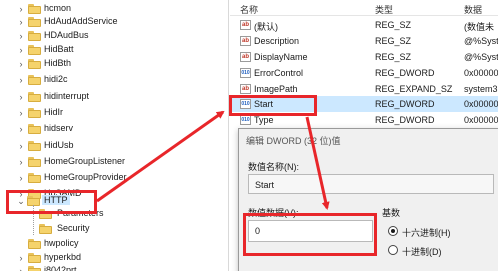  Describe the element at coordinates (160, 156) in the screenshot. I see `arrow-to-start-value` at that location.